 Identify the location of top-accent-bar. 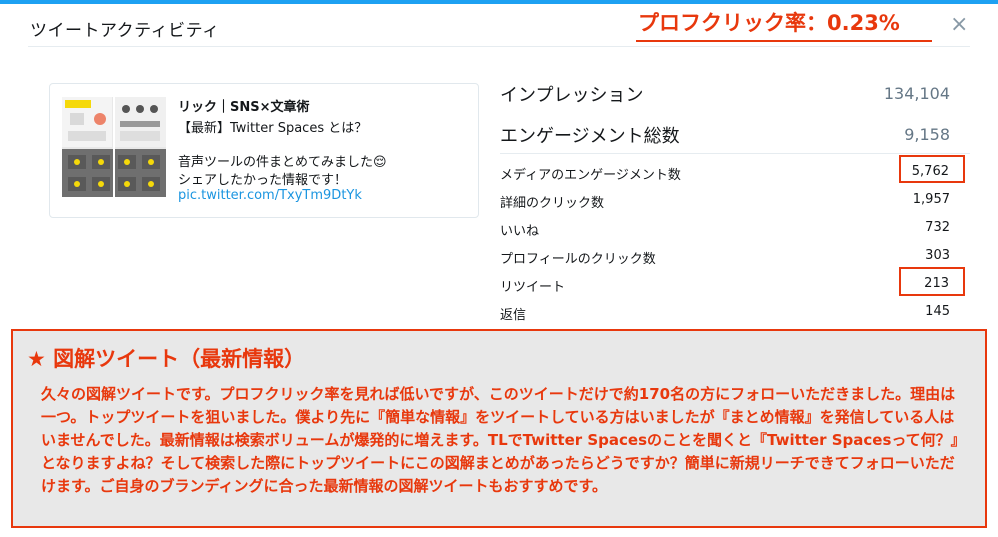
(499, 2).